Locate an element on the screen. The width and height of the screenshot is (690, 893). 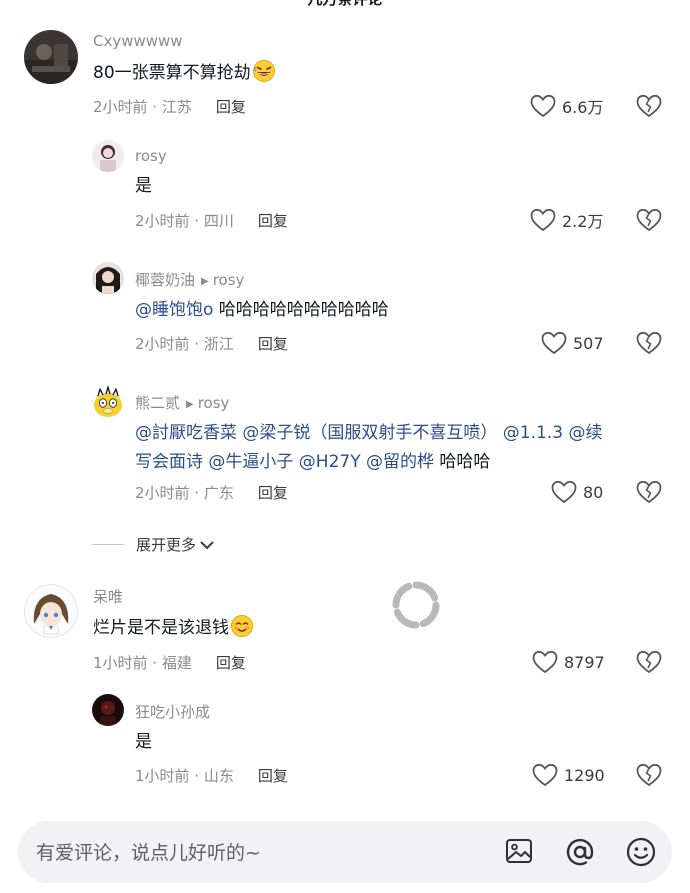
comment-text: 烂片是不是该退钱 is located at coordinates (173, 628).